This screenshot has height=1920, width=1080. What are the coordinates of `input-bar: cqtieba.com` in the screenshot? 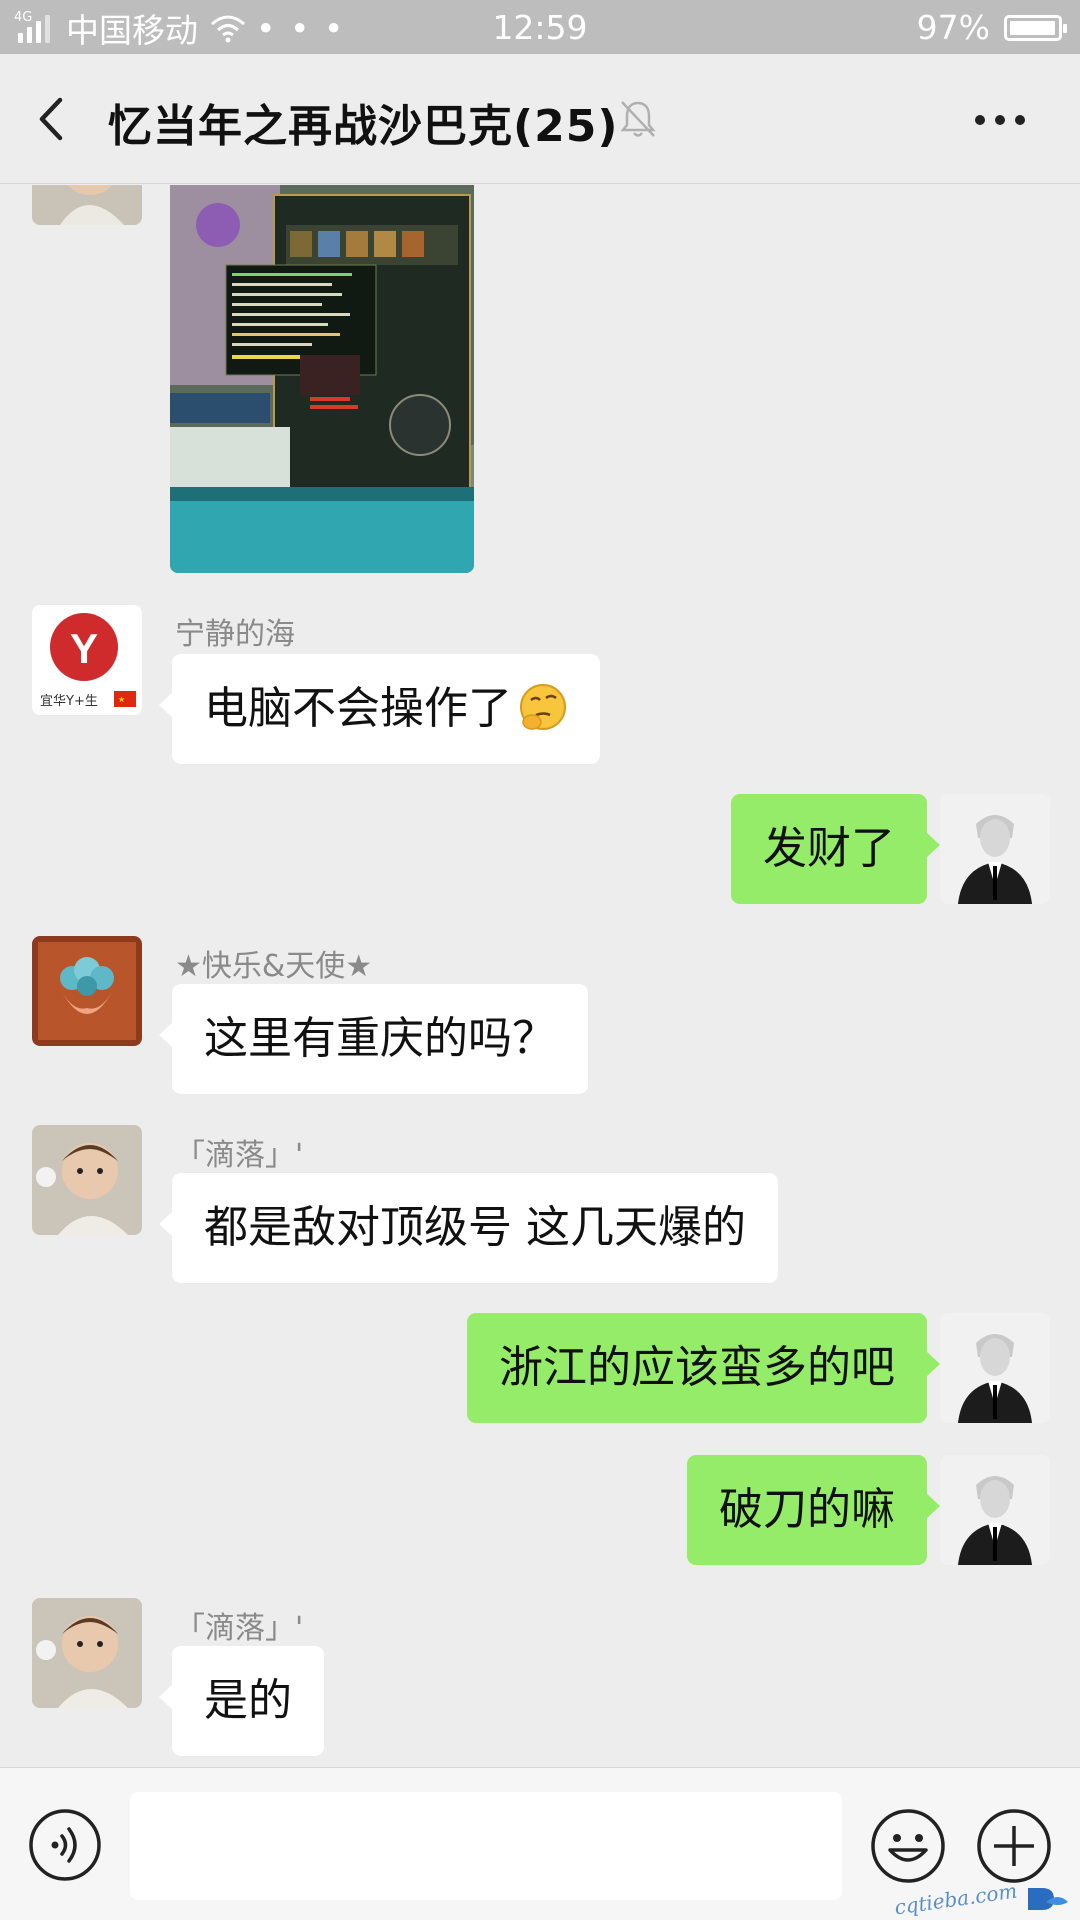 It's located at (540, 1843).